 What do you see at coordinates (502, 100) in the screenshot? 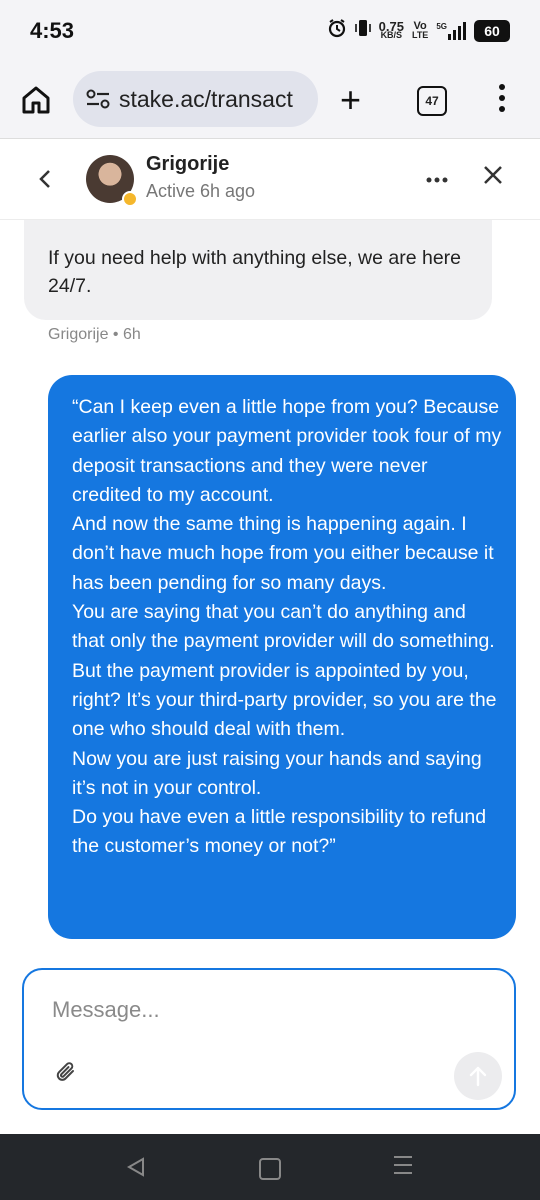
I see `more-vert-icon` at bounding box center [502, 100].